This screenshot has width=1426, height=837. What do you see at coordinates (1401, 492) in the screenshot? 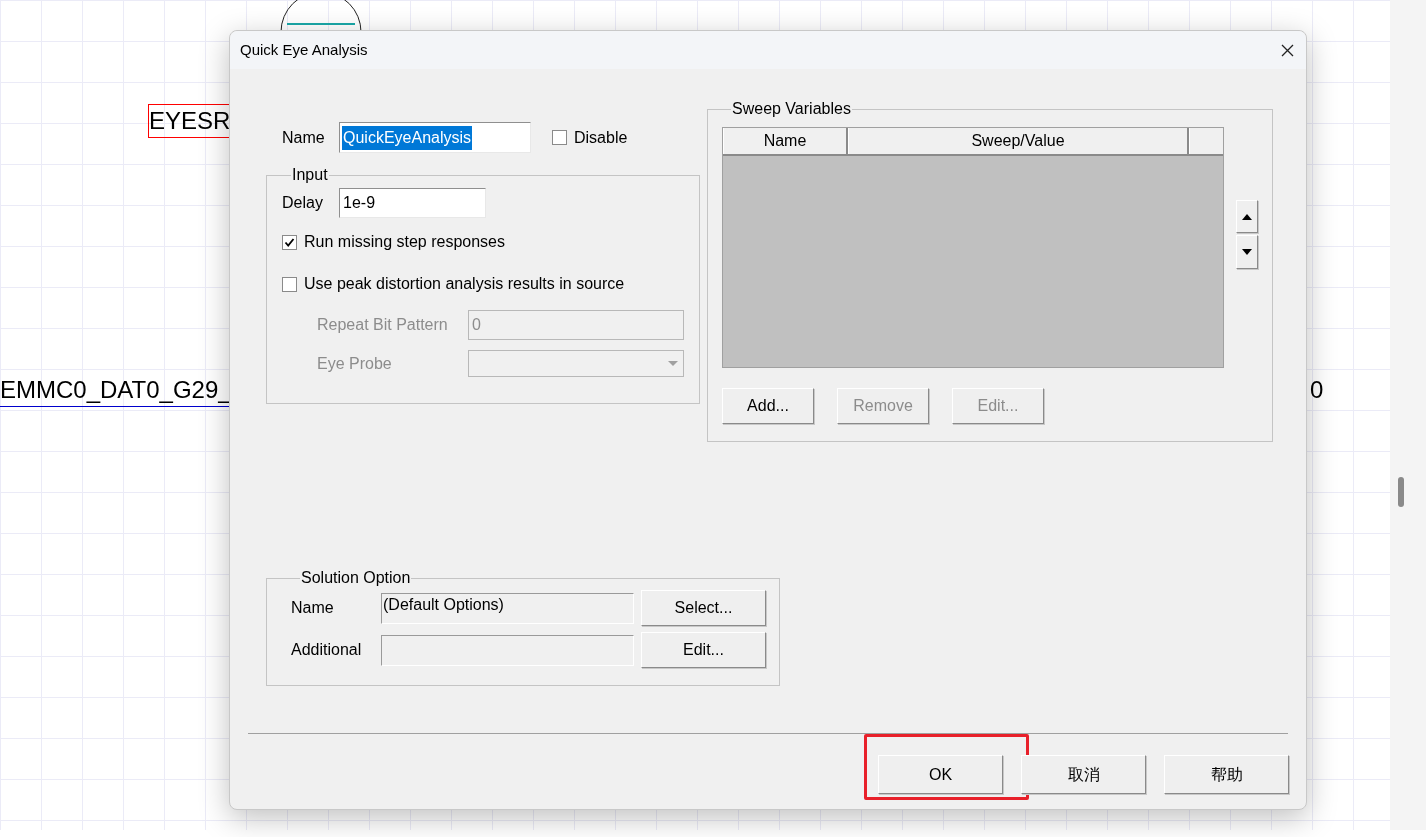
I see `scrollbar-thumb` at bounding box center [1401, 492].